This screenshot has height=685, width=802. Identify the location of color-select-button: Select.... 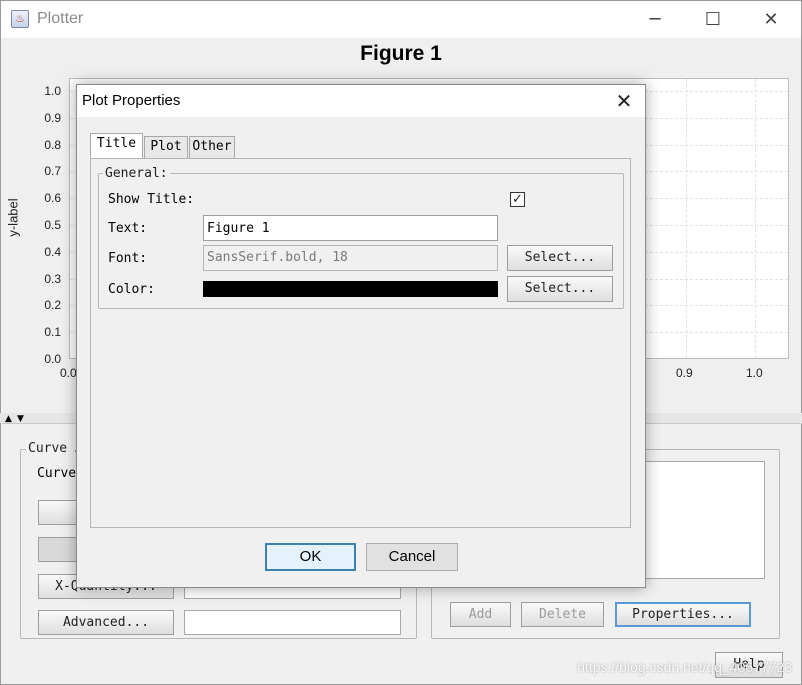
(560, 289).